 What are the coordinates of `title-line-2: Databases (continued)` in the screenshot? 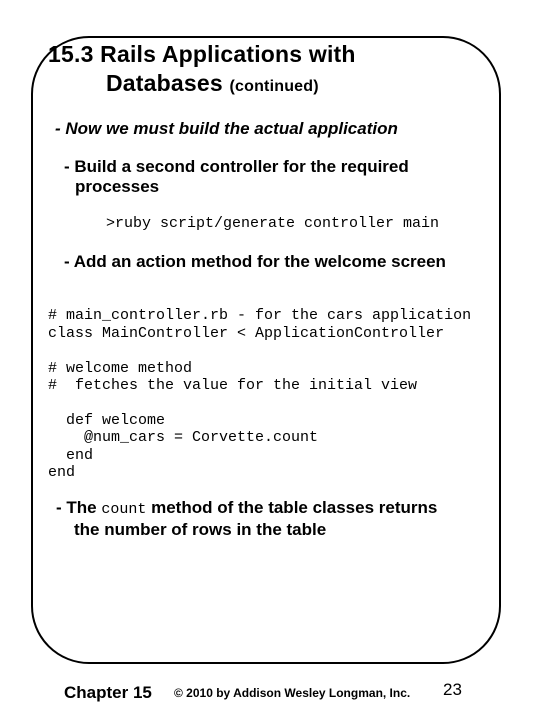 It's located at (202, 85).